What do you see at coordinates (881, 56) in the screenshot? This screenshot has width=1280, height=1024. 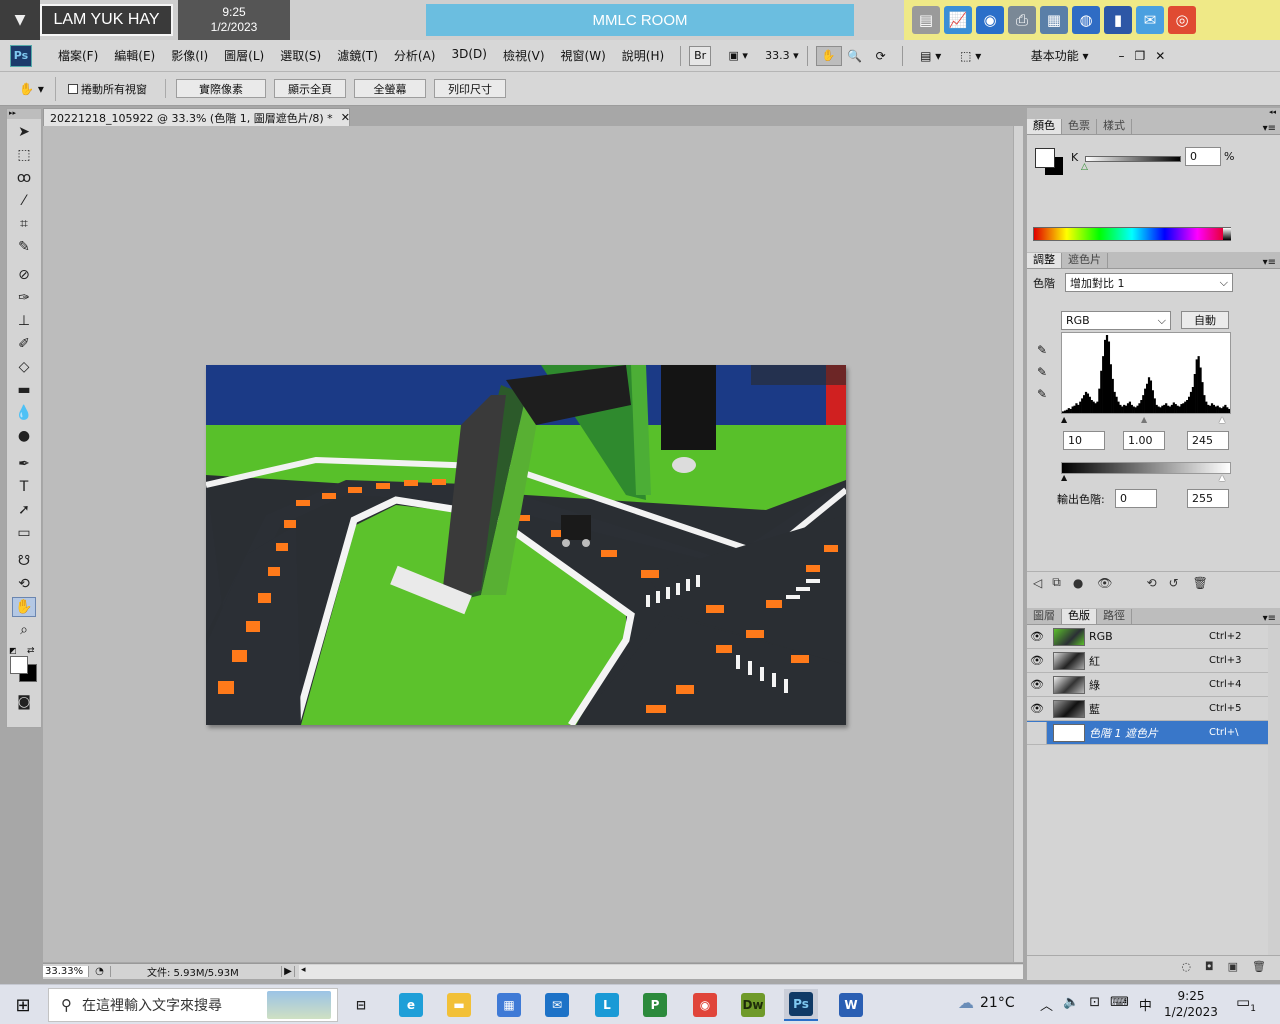 I see `rotate-view-button: ⟳` at bounding box center [881, 56].